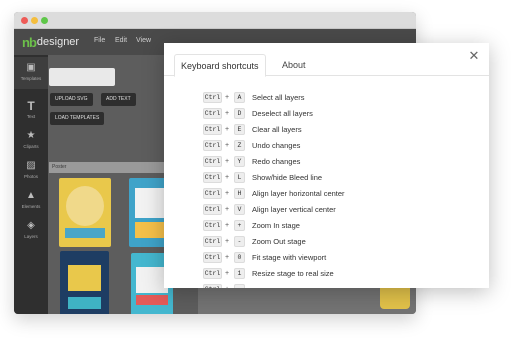 The width and height of the screenshot is (511, 349). Describe the element at coordinates (239, 241) in the screenshot. I see `shortcut-key: -` at that location.